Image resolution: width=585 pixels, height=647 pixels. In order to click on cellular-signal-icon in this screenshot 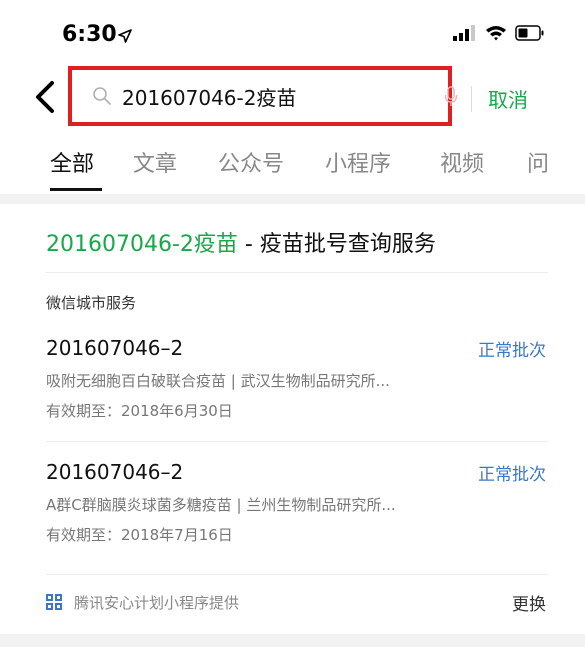, I will do `click(464, 33)`.